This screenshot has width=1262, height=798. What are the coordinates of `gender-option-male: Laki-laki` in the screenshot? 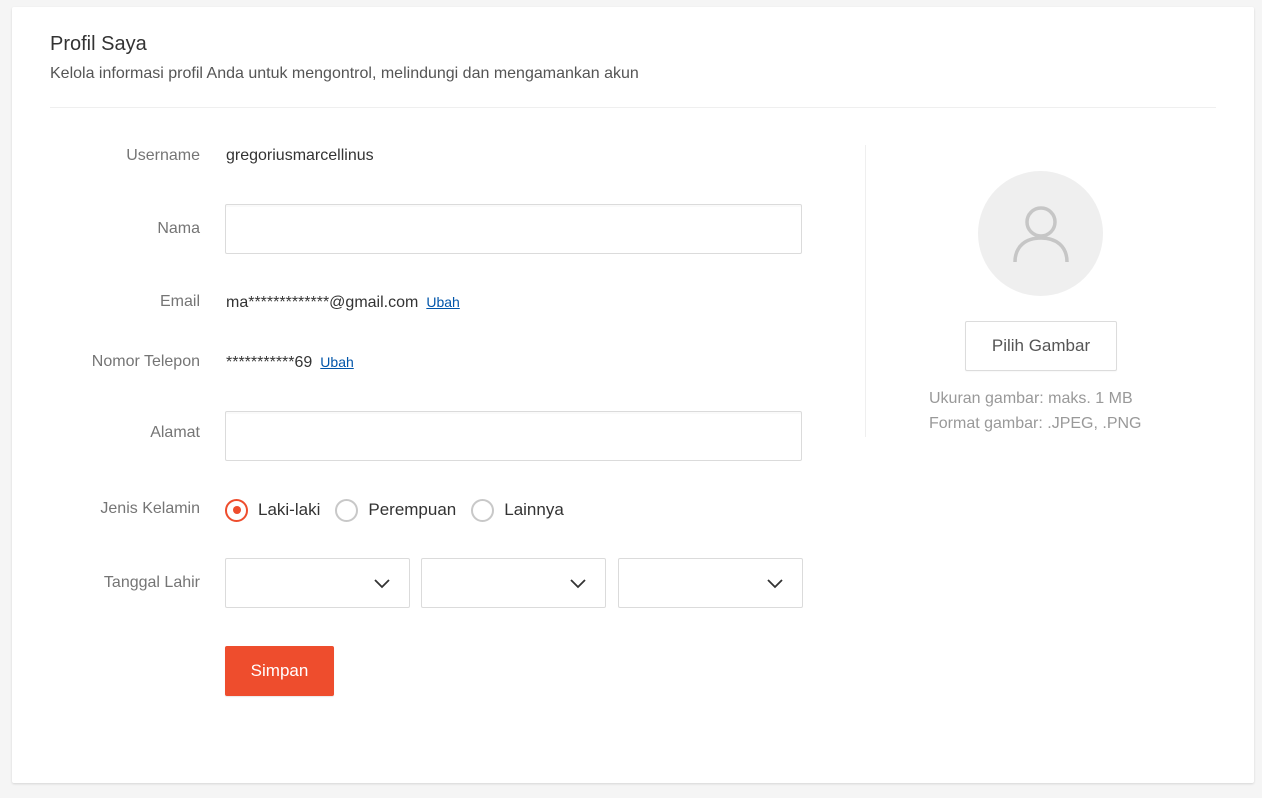 It's located at (273, 510).